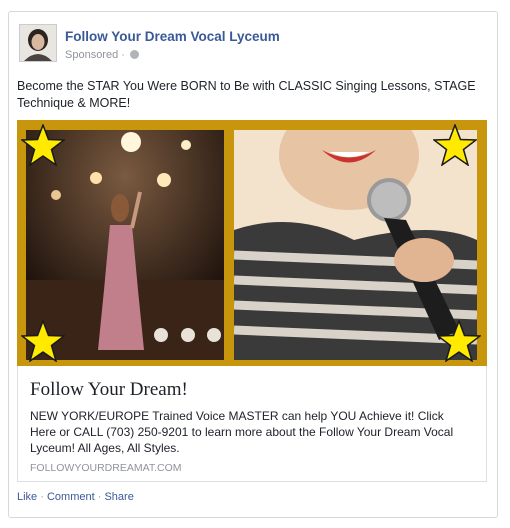  Describe the element at coordinates (135, 54) in the screenshot. I see `globe-icon` at that location.